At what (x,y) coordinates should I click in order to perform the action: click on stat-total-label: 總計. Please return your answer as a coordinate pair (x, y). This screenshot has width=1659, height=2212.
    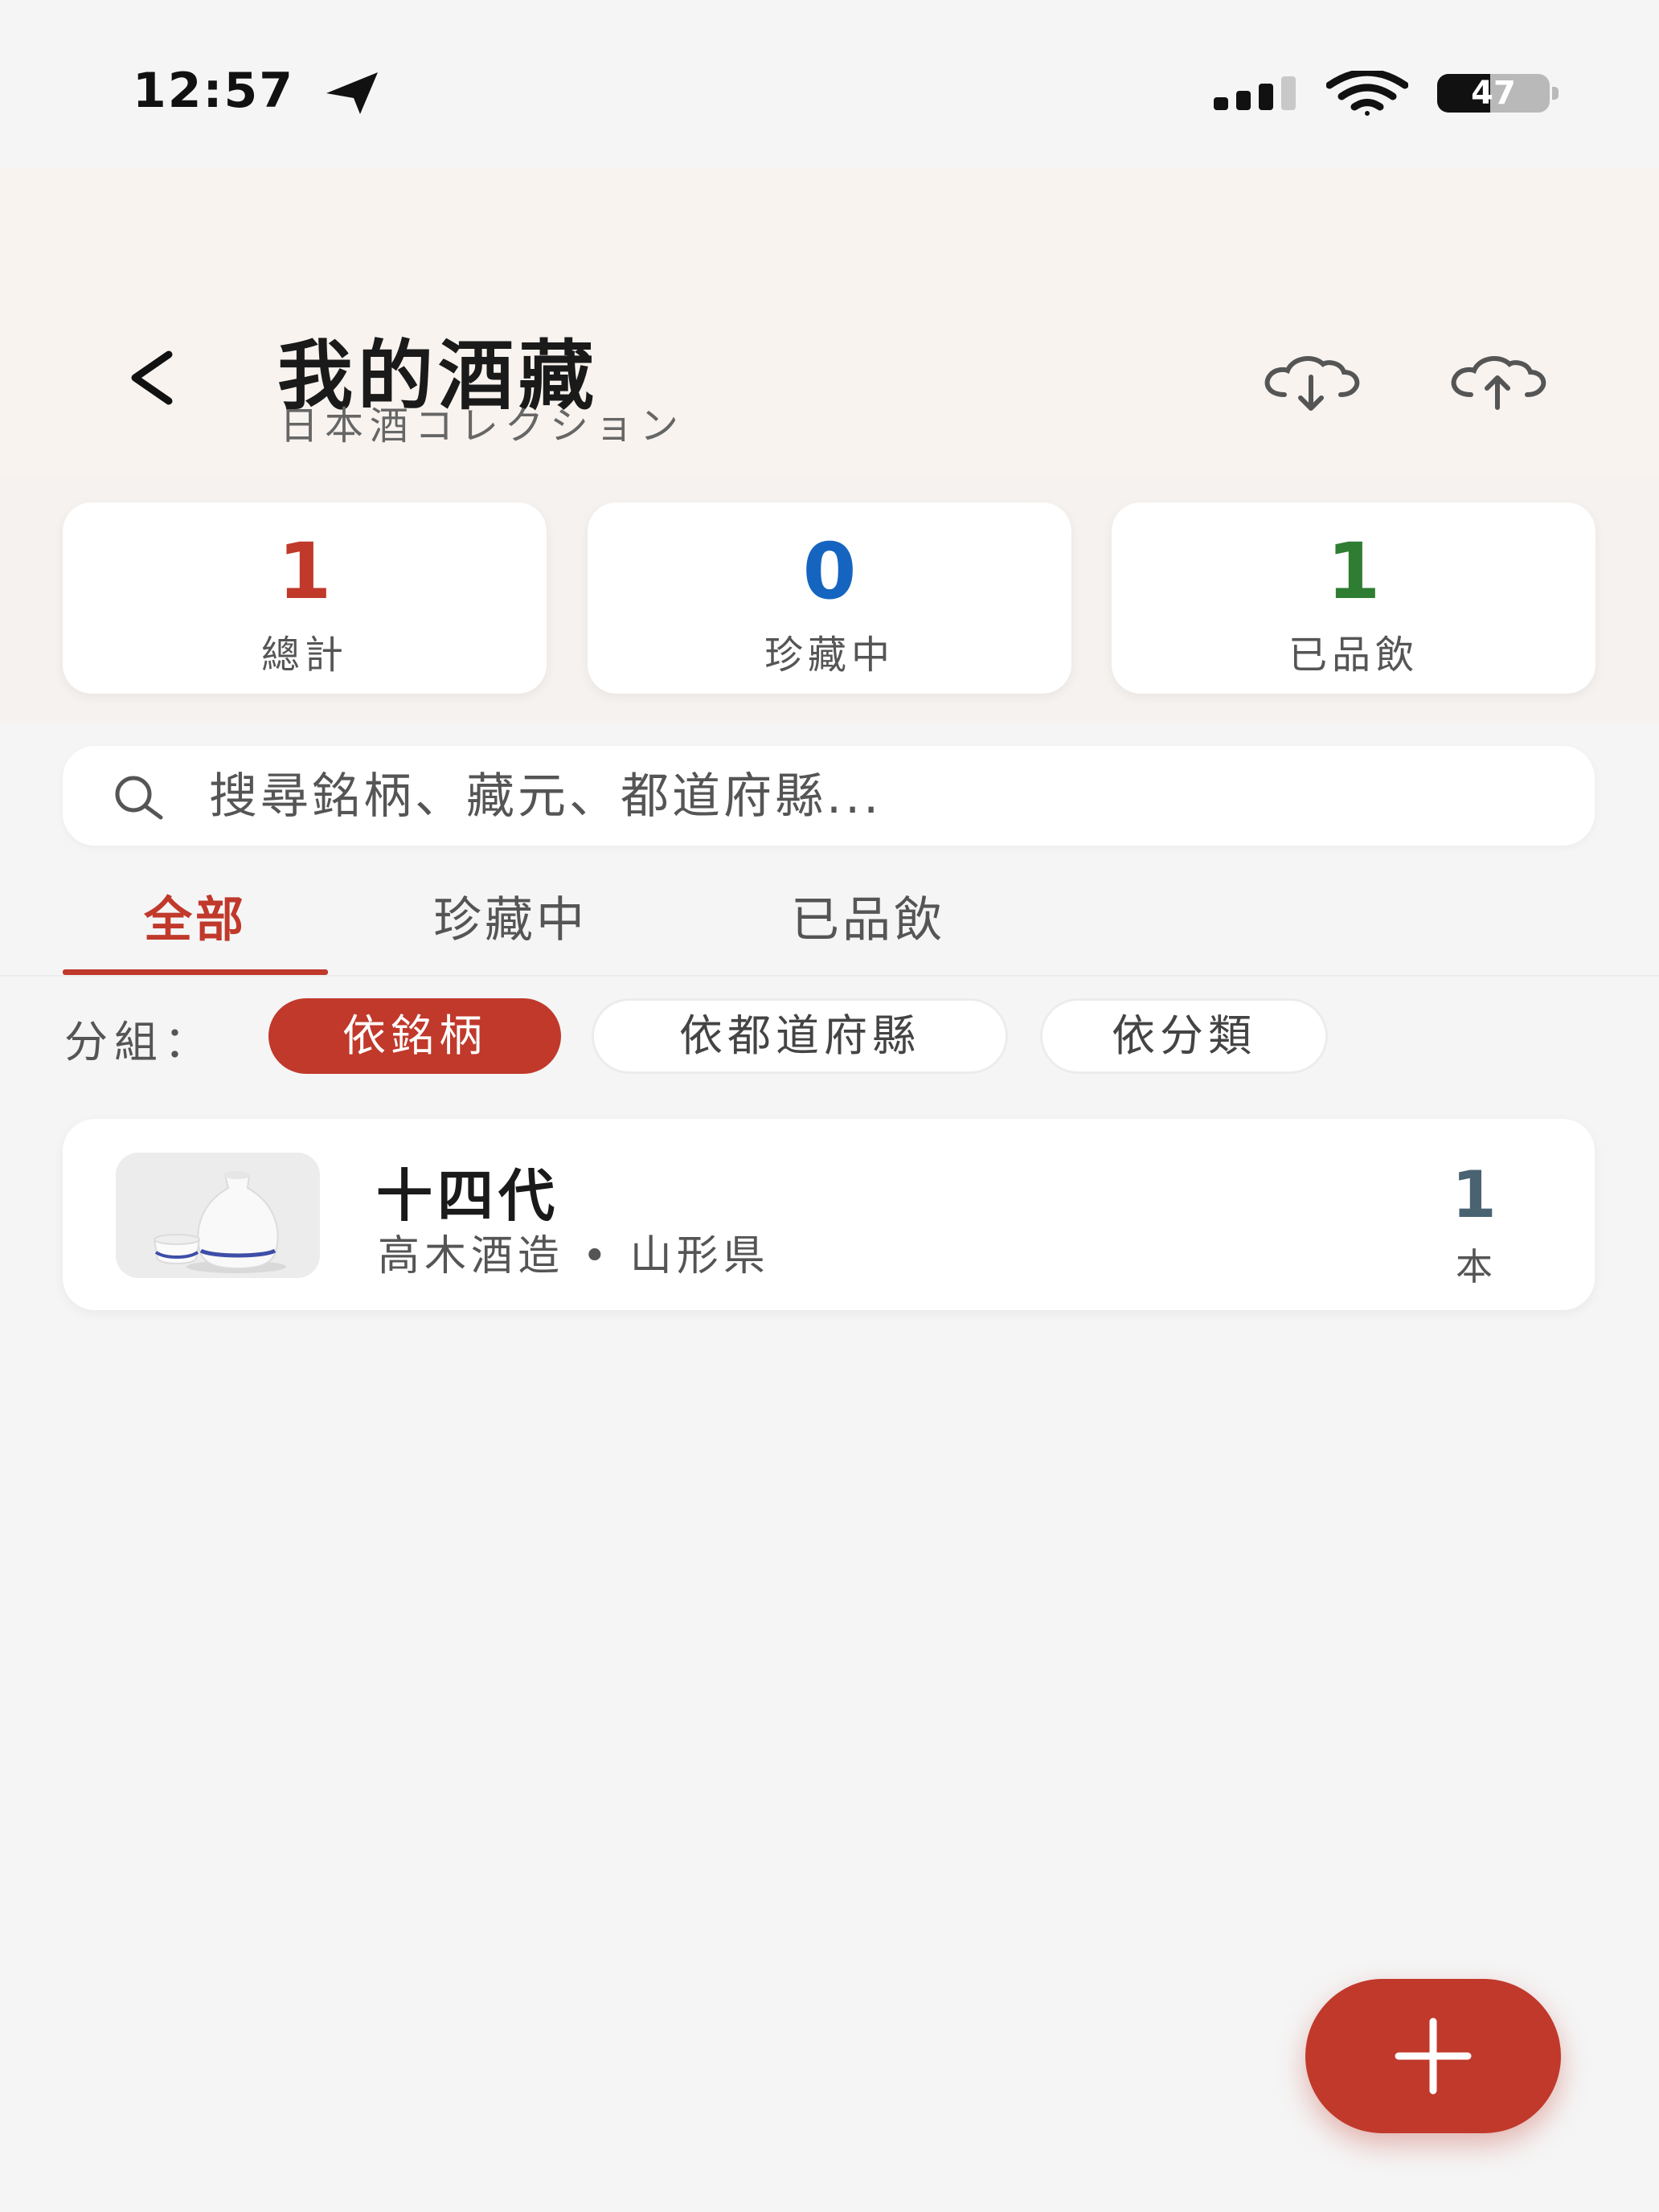
    Looking at the image, I should click on (304, 655).